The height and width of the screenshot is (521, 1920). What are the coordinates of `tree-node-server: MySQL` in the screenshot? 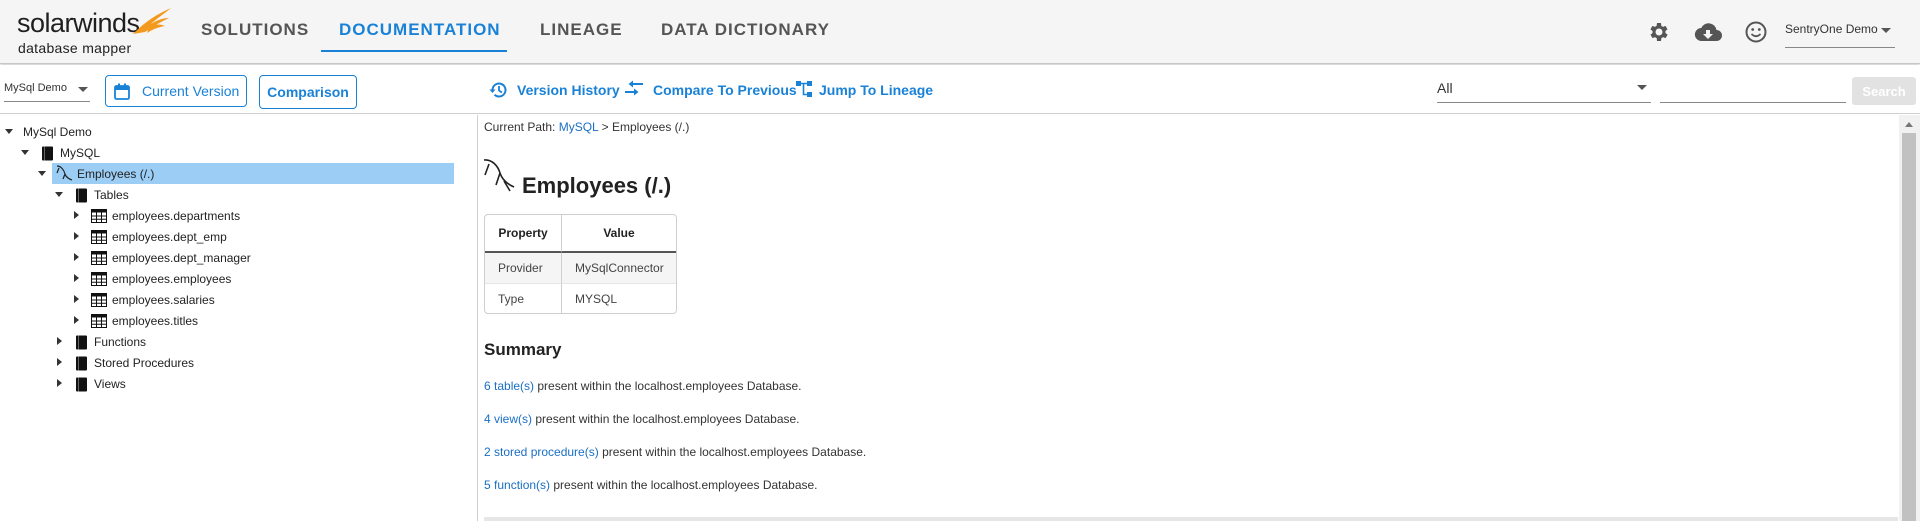 It's located at (100, 153).